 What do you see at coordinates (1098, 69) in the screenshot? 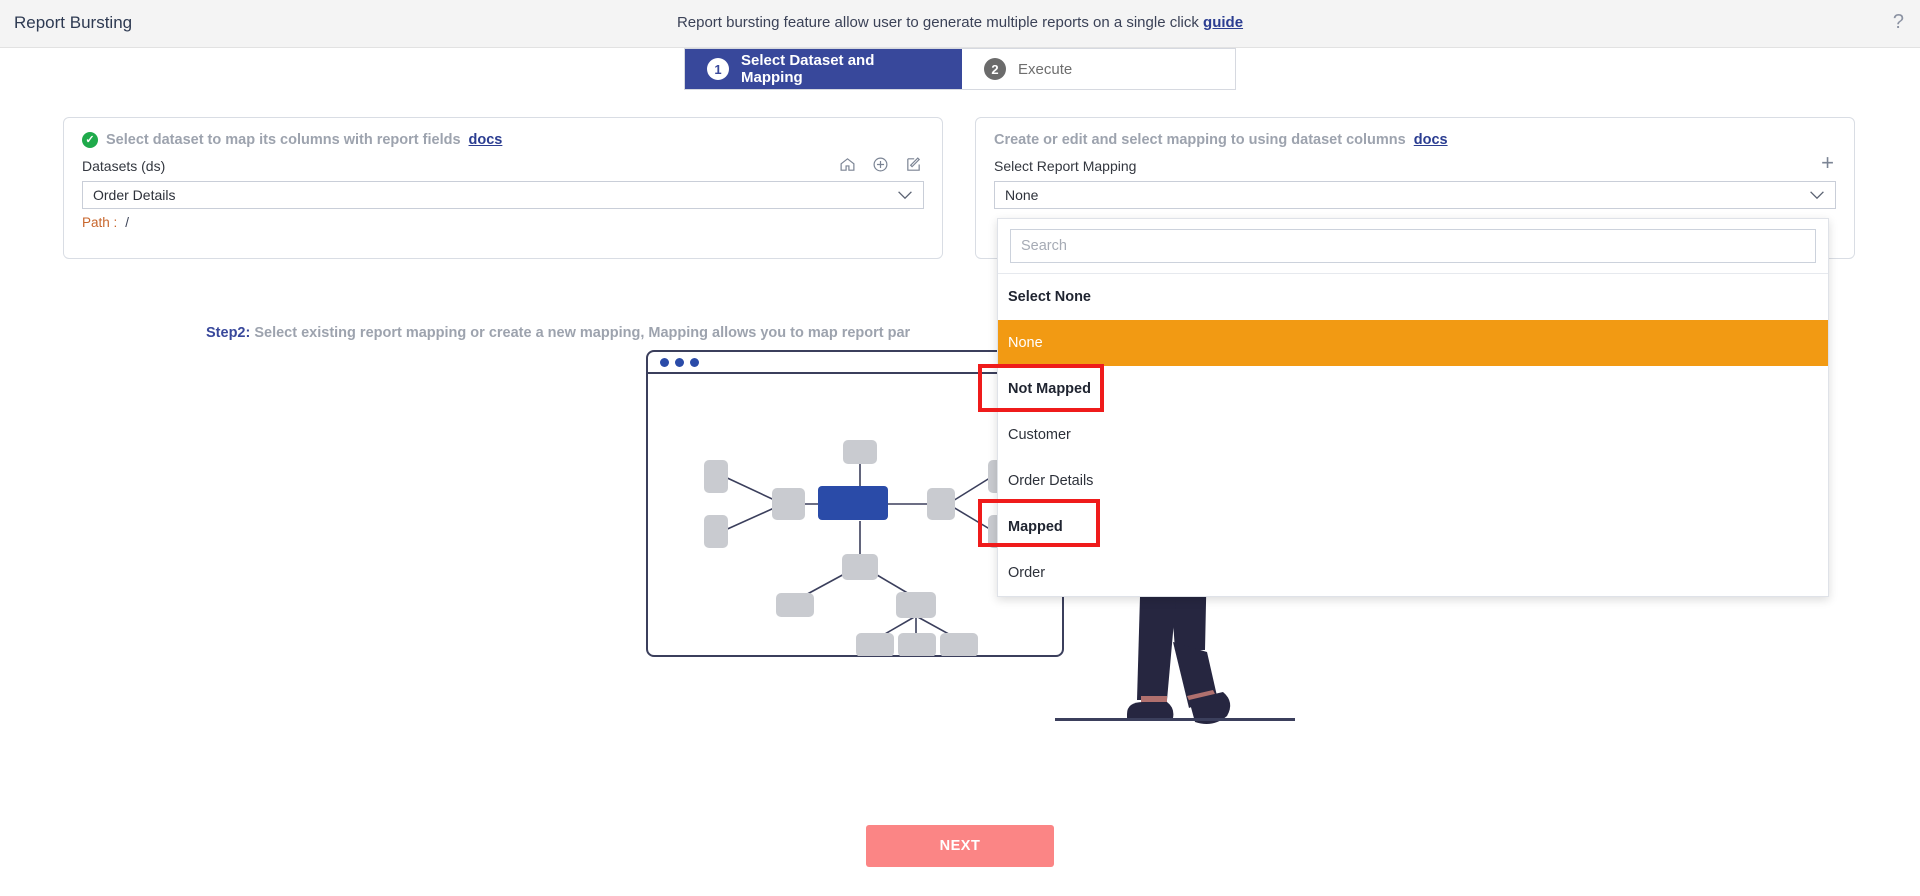
I see `tab-execute: 2 Execute` at bounding box center [1098, 69].